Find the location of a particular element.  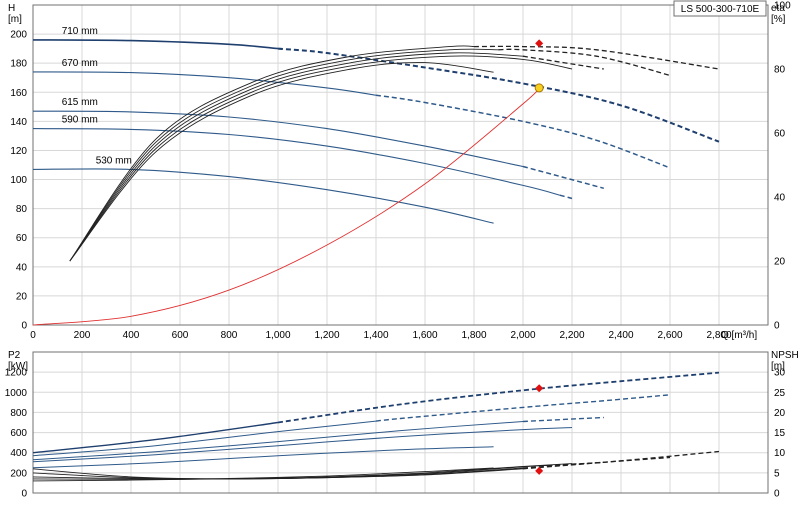

y-axis-label: H is located at coordinates (11, 8).